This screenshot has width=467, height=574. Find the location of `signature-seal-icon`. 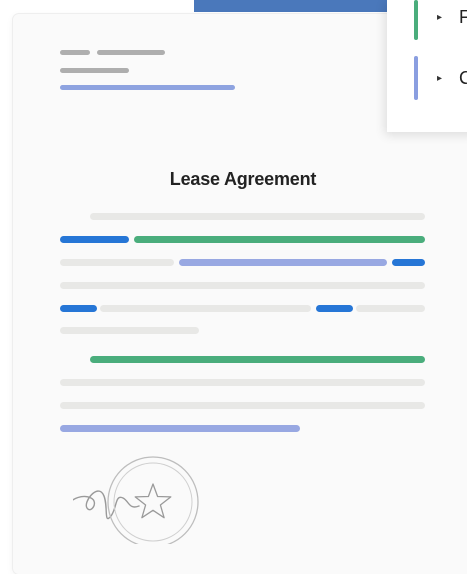

signature-seal-icon is located at coordinates (136, 500).